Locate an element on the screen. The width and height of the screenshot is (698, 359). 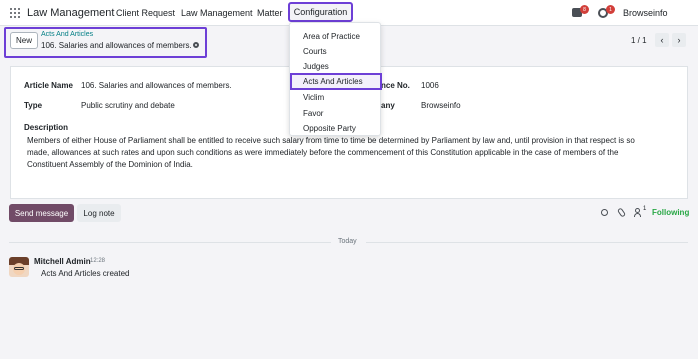
attachment-icon is located at coordinates (621, 212).